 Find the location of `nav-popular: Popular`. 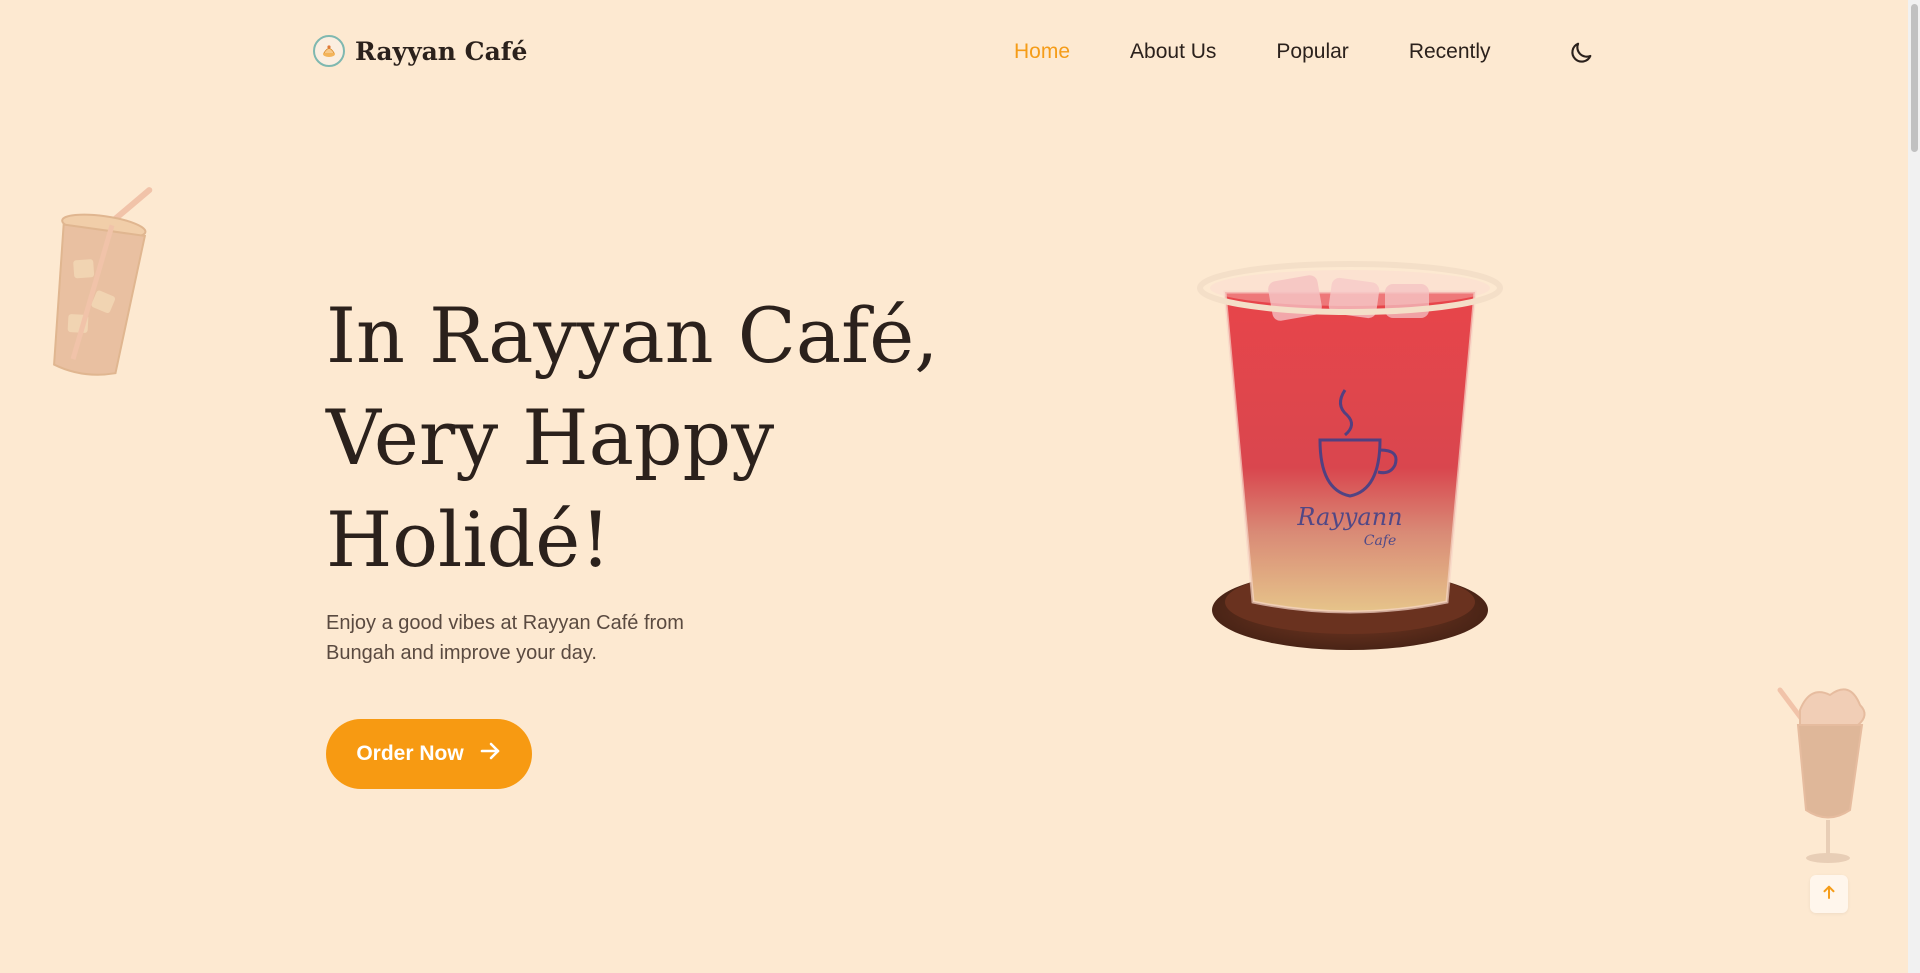

nav-popular: Popular is located at coordinates (1312, 52).